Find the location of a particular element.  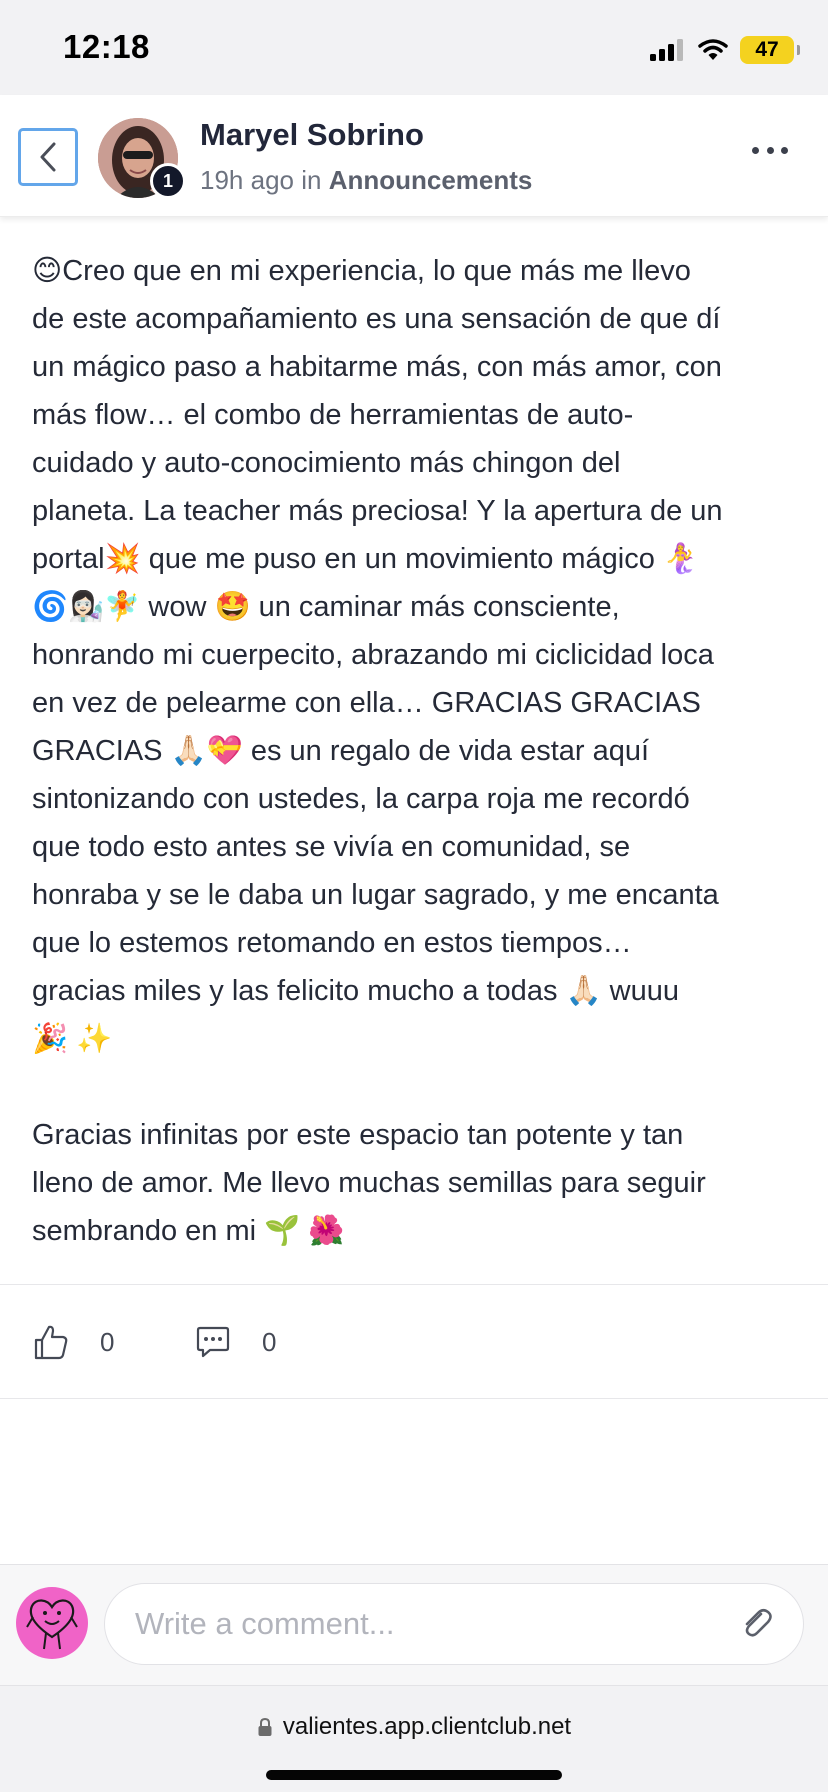

more-horizontal-icon is located at coordinates (755, 150).